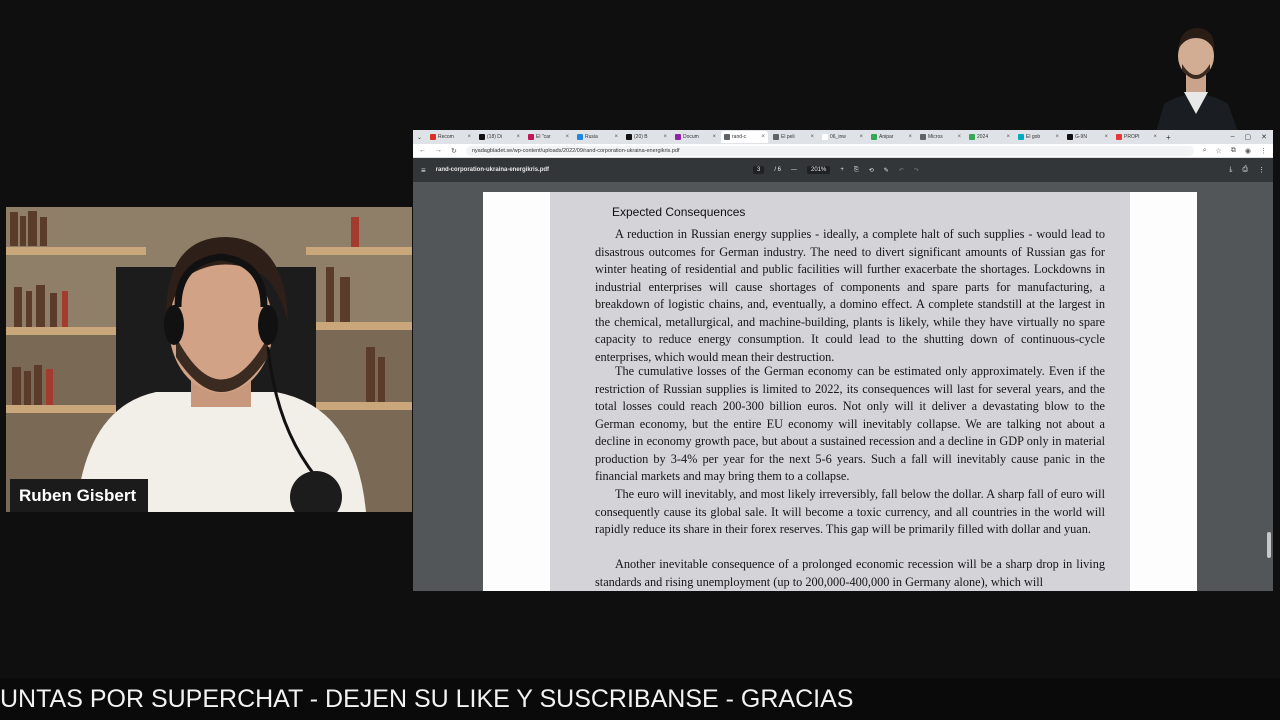  I want to click on browser-tab: 2024 ×, so click(989, 137).